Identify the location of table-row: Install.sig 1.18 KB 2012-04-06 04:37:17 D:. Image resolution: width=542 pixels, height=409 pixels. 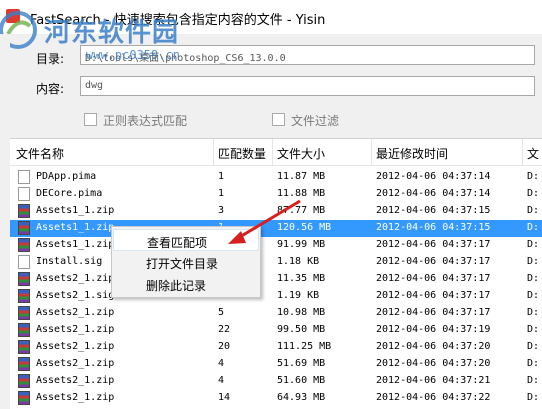
(276, 262).